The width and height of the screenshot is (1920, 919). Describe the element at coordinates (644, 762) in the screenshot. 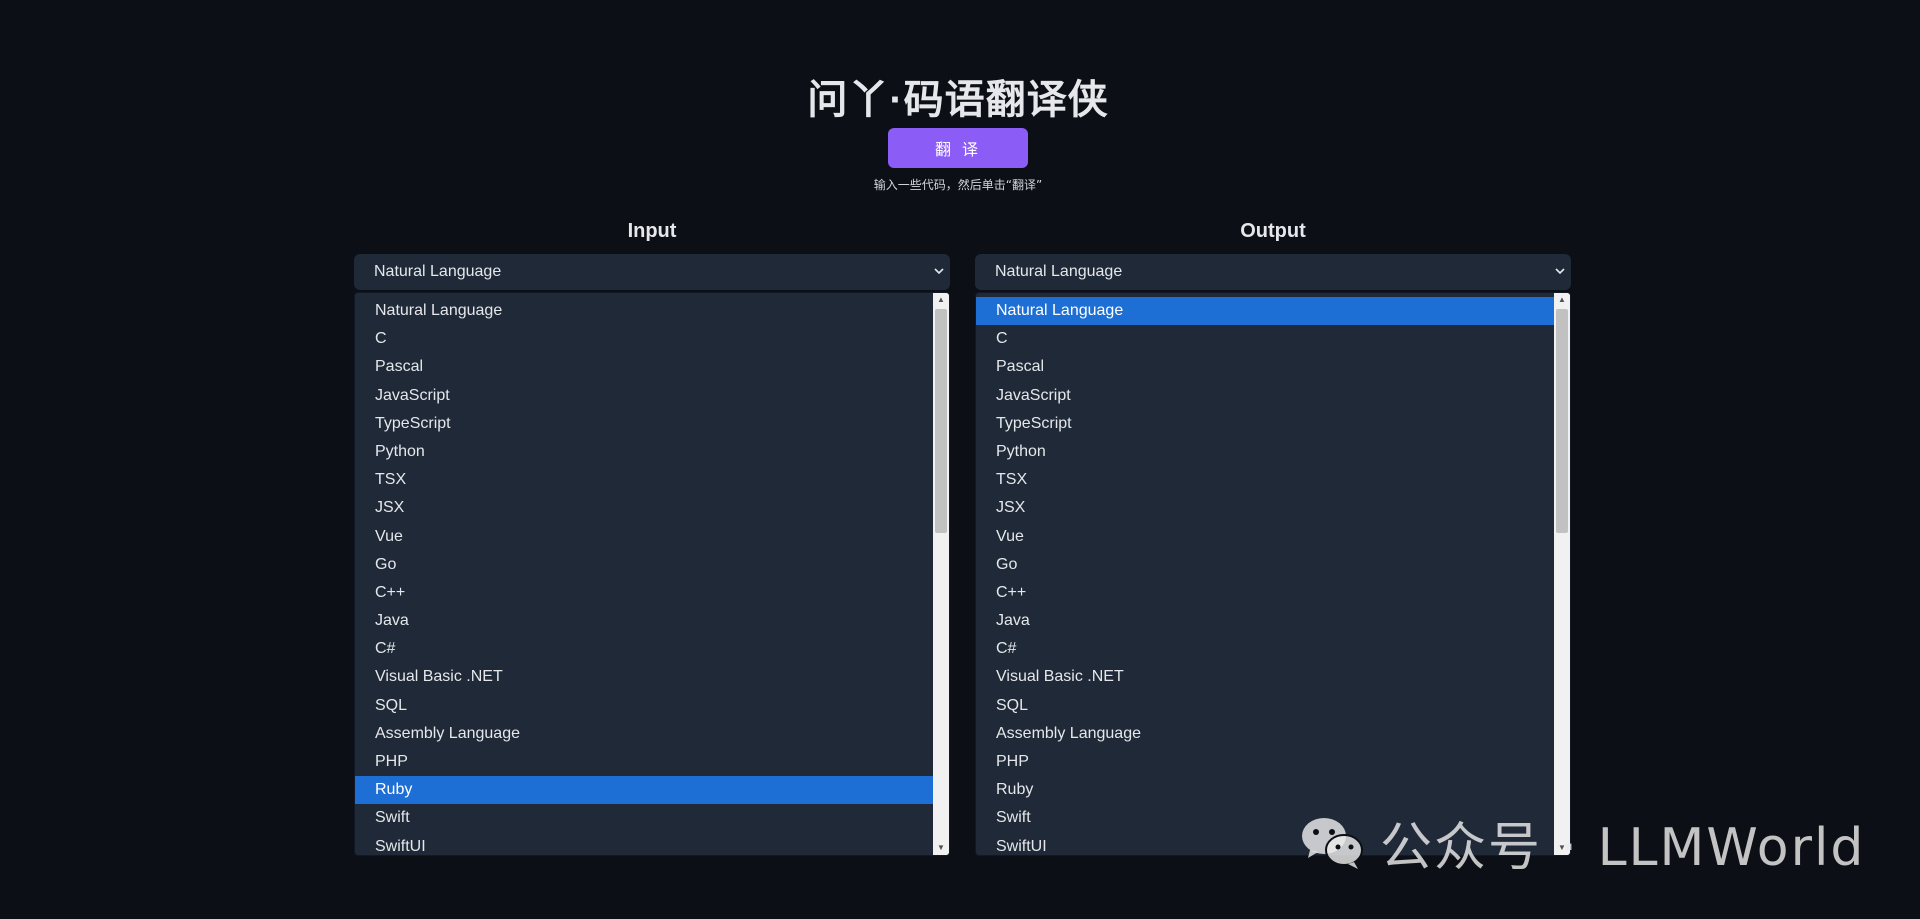

I see `input-language-option: PHP` at that location.